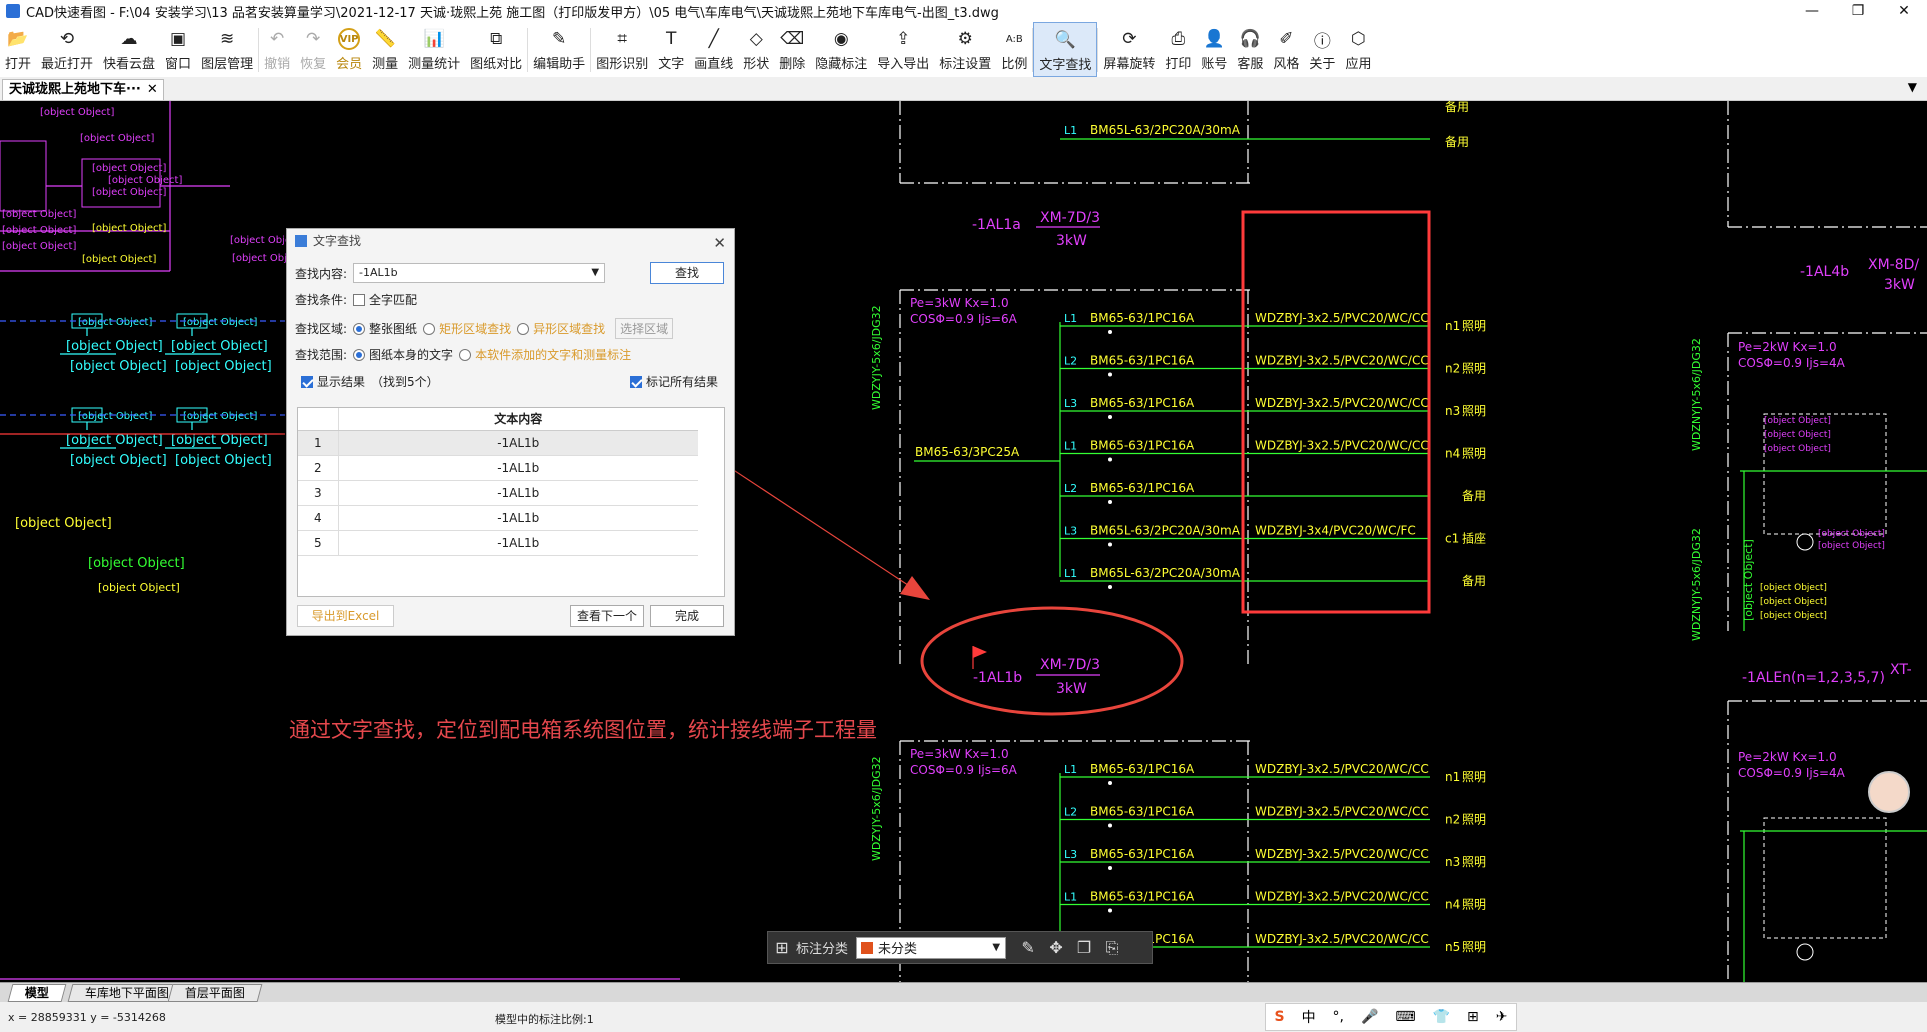  Describe the element at coordinates (559, 64) in the screenshot. I see `toolbar-label: 编辑助手` at that location.